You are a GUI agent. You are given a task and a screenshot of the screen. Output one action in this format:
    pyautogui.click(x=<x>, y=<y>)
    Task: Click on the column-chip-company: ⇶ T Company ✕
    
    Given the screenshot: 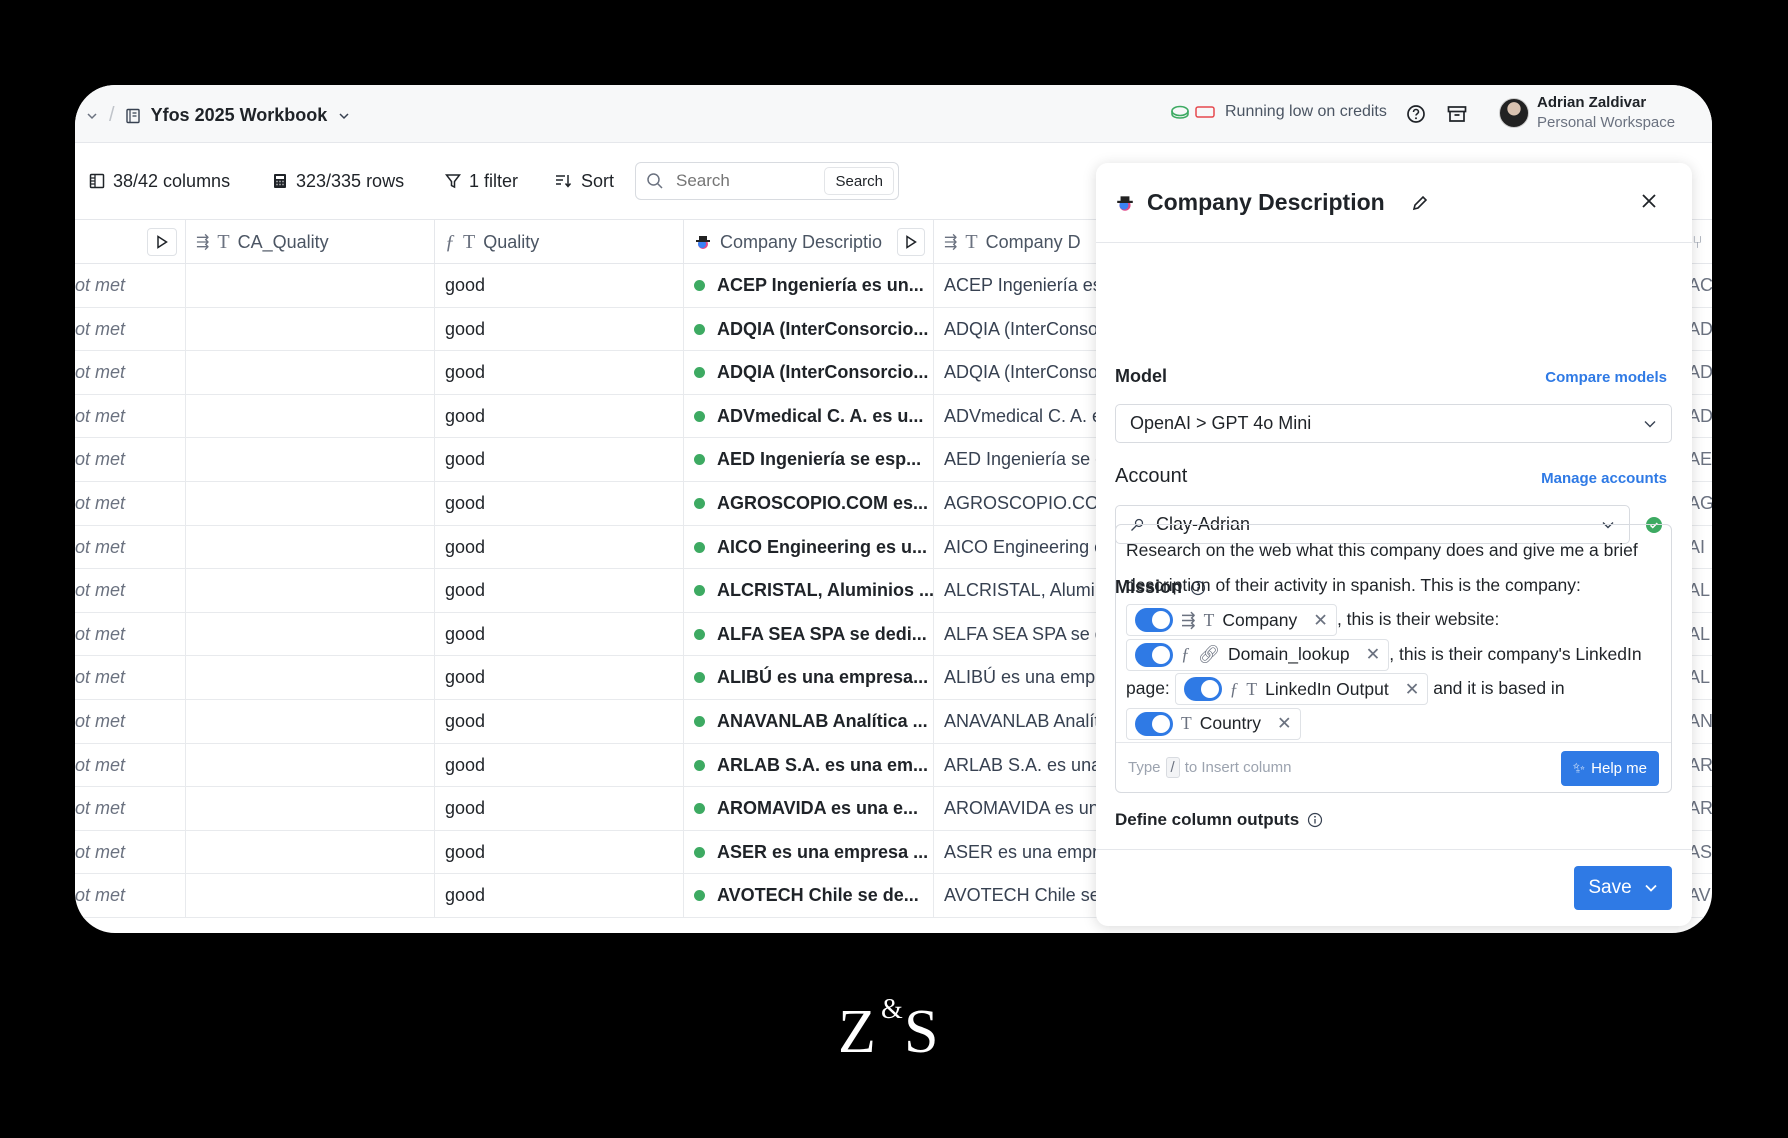 What is the action you would take?
    pyautogui.click(x=1231, y=620)
    